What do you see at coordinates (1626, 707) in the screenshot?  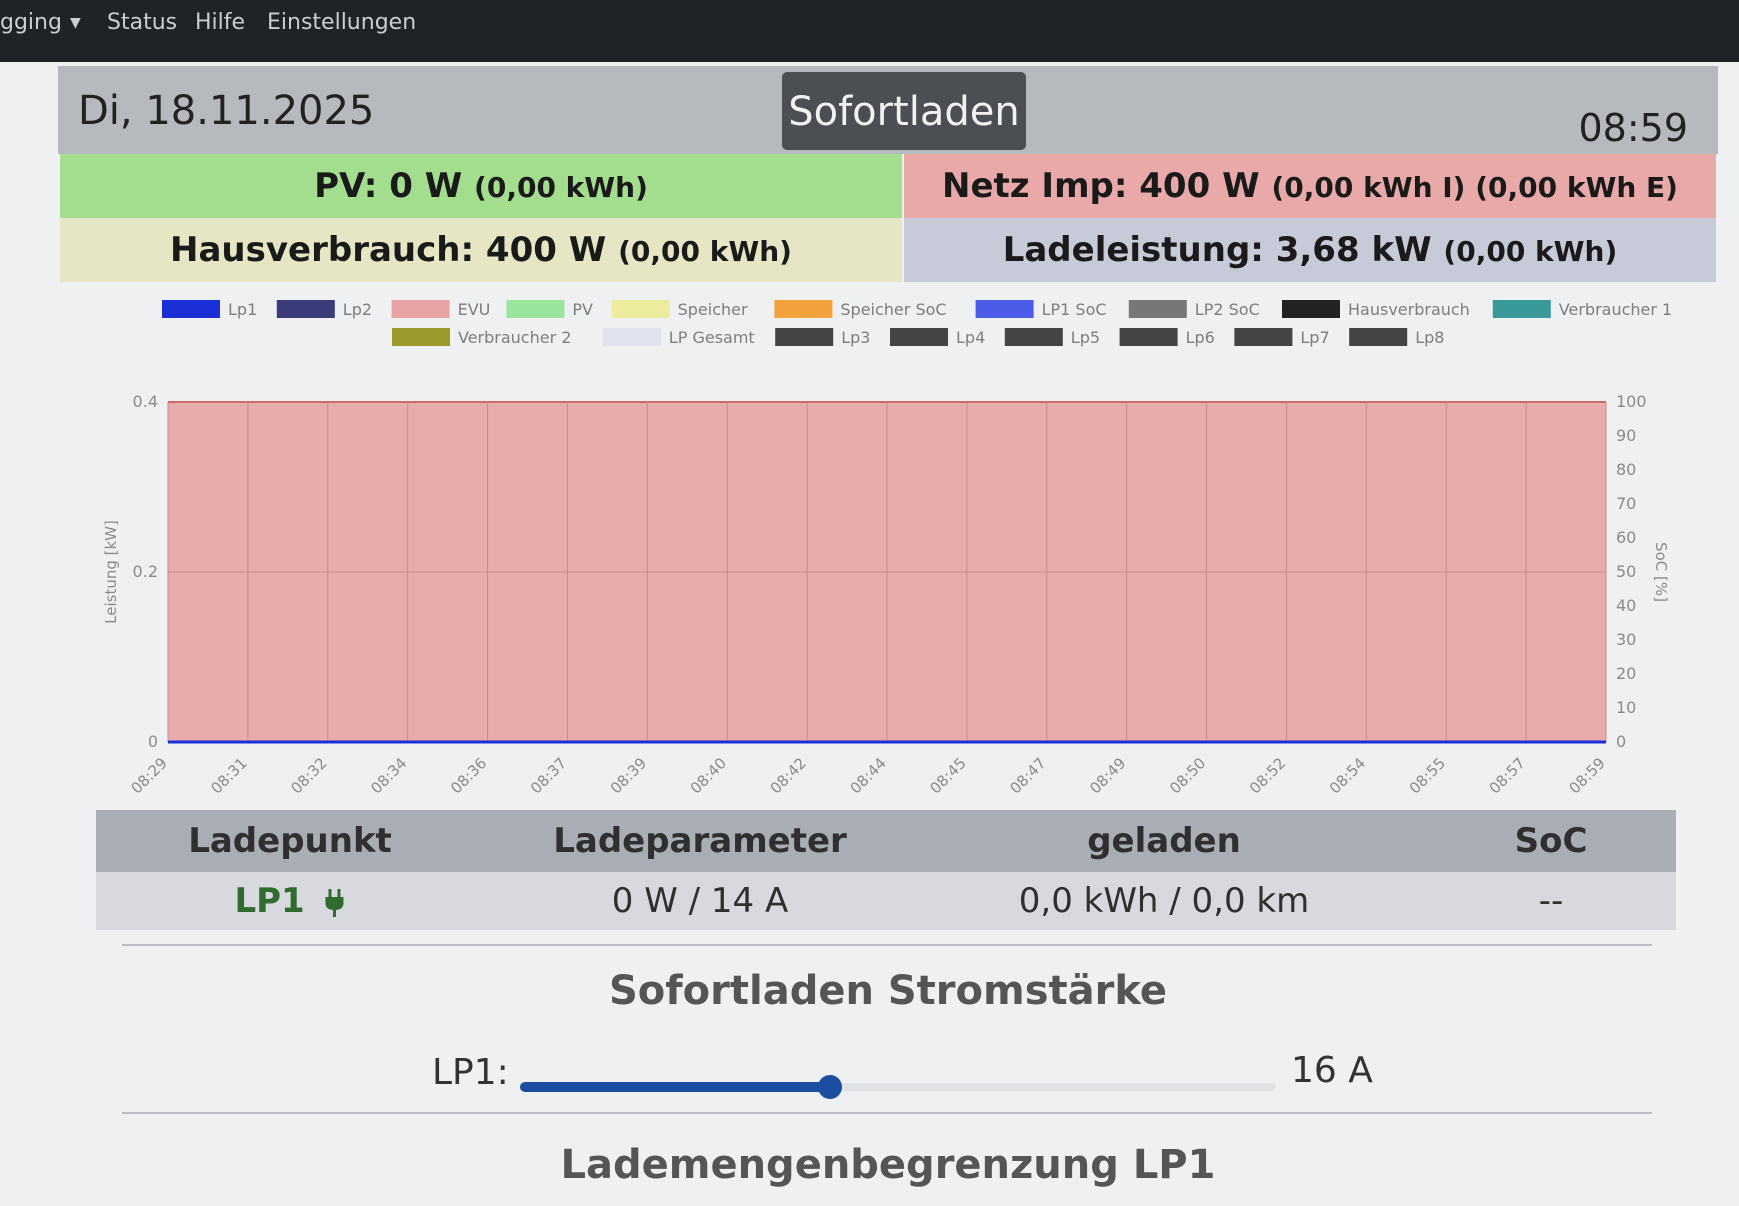 I see `y2-tick-label: 10` at bounding box center [1626, 707].